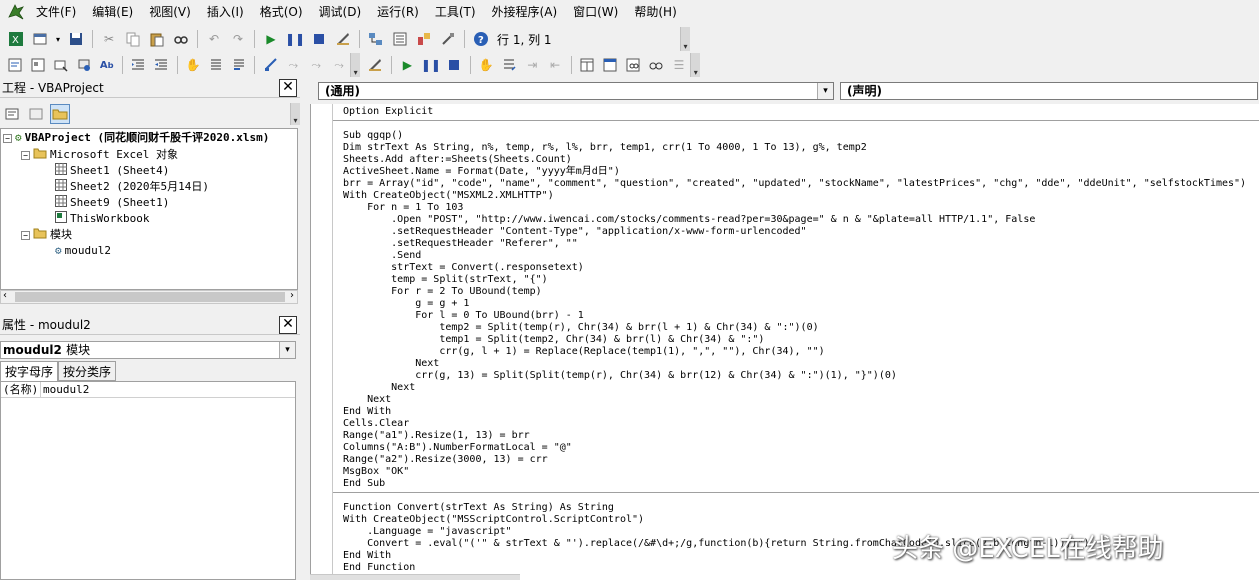  I want to click on tree-row-modules: − 模块, so click(46, 235).